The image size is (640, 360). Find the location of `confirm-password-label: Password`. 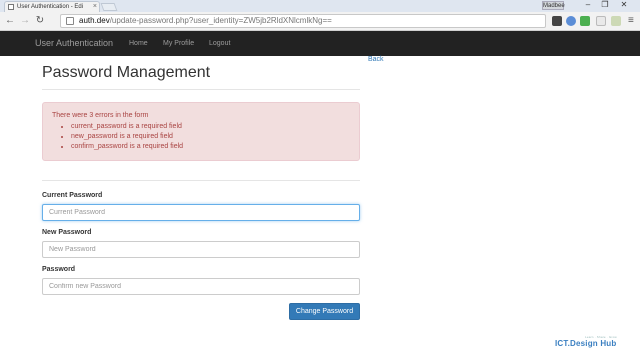

confirm-password-label: Password is located at coordinates (59, 269).